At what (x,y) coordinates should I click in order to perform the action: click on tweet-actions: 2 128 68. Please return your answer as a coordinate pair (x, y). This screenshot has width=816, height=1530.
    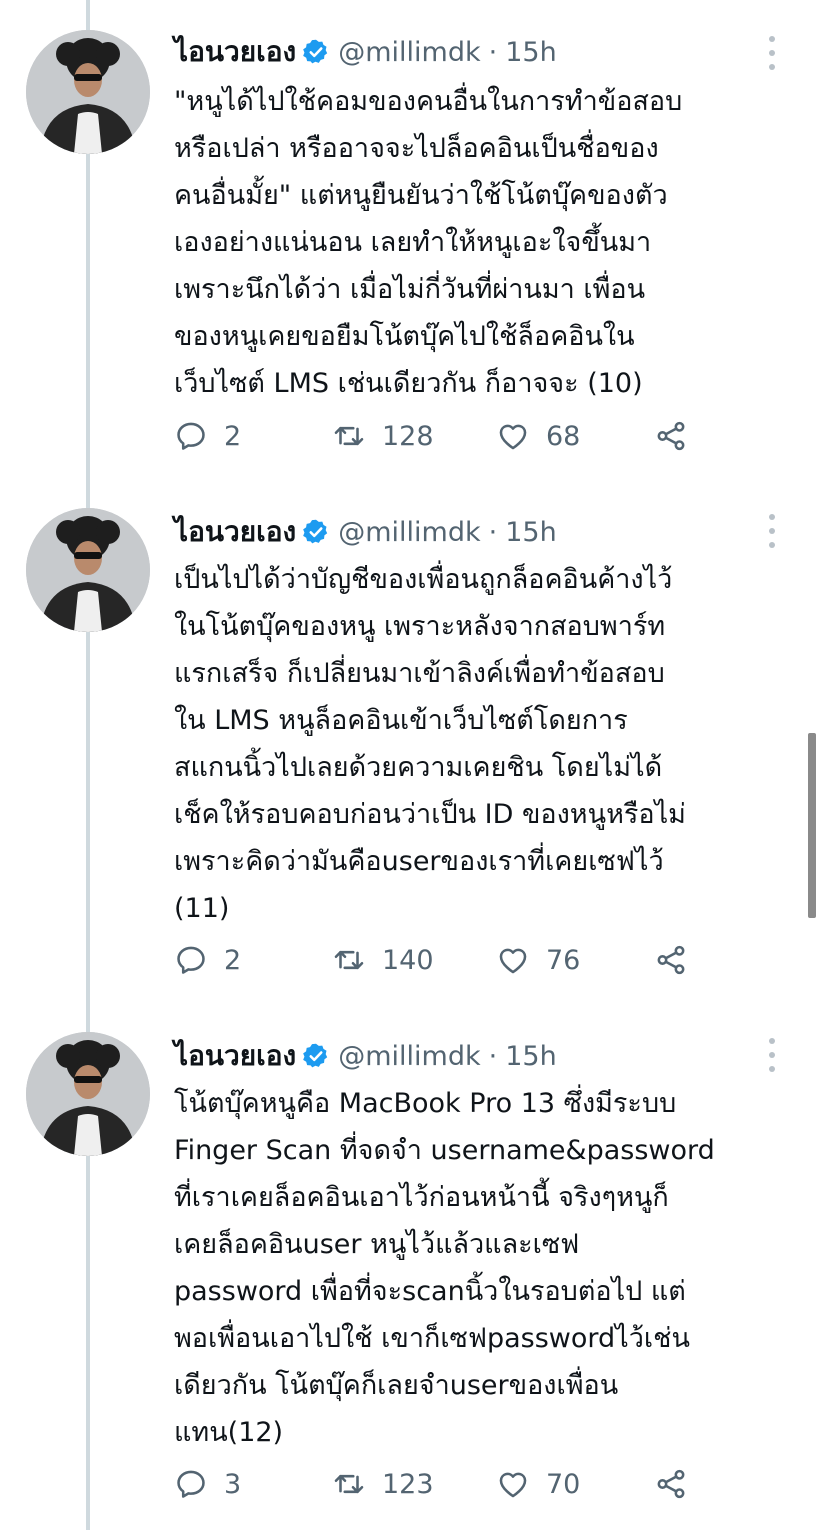
    Looking at the image, I should click on (444, 436).